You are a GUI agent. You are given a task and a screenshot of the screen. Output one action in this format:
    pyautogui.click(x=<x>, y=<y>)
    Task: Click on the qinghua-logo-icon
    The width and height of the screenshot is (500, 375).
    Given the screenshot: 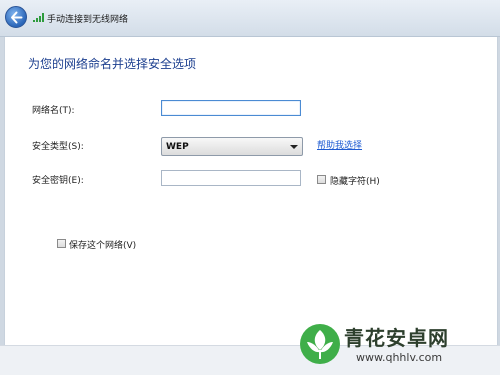 What is the action you would take?
    pyautogui.click(x=320, y=344)
    